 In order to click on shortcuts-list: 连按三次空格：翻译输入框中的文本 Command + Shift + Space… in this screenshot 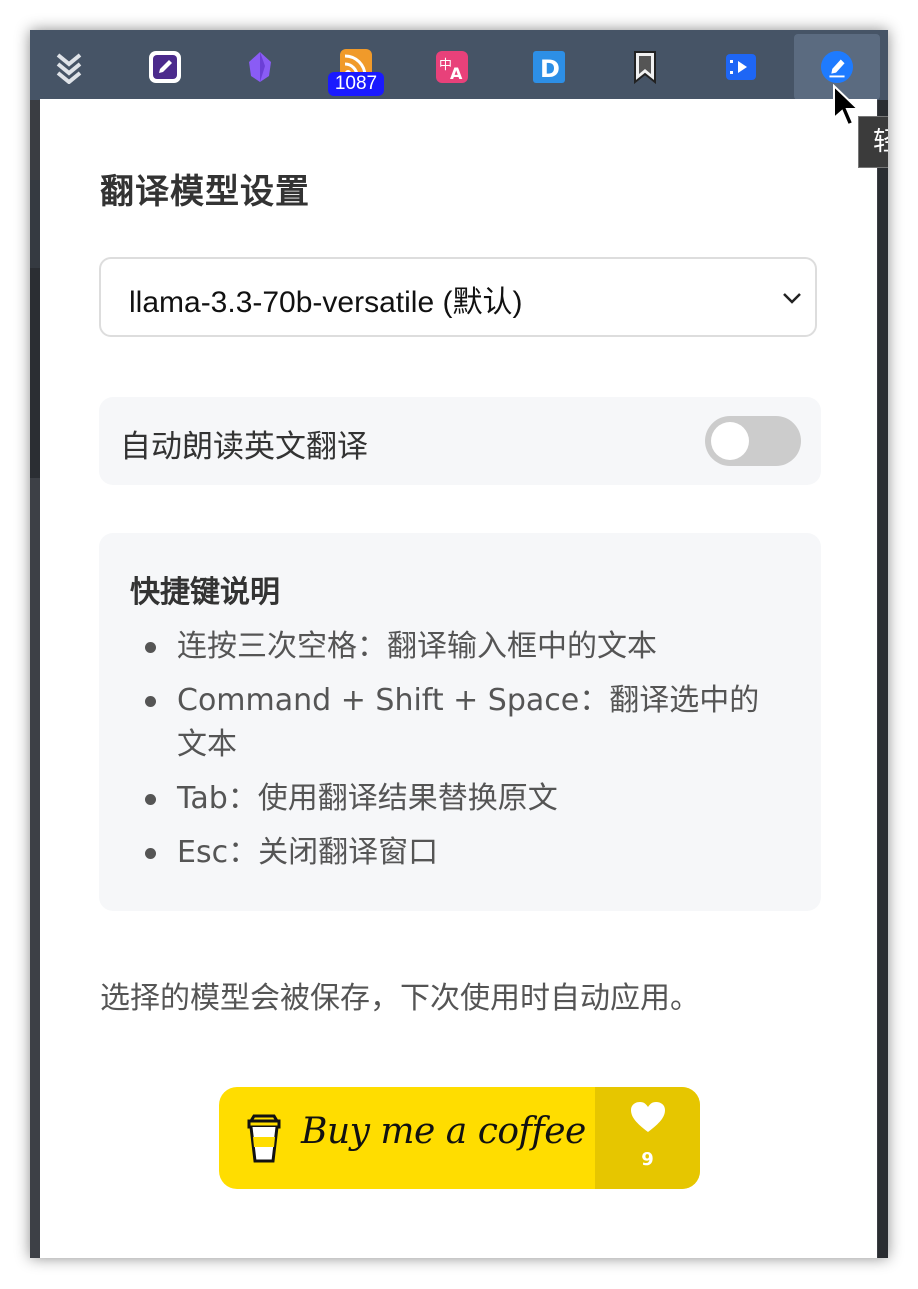, I will do `click(465, 755)`.